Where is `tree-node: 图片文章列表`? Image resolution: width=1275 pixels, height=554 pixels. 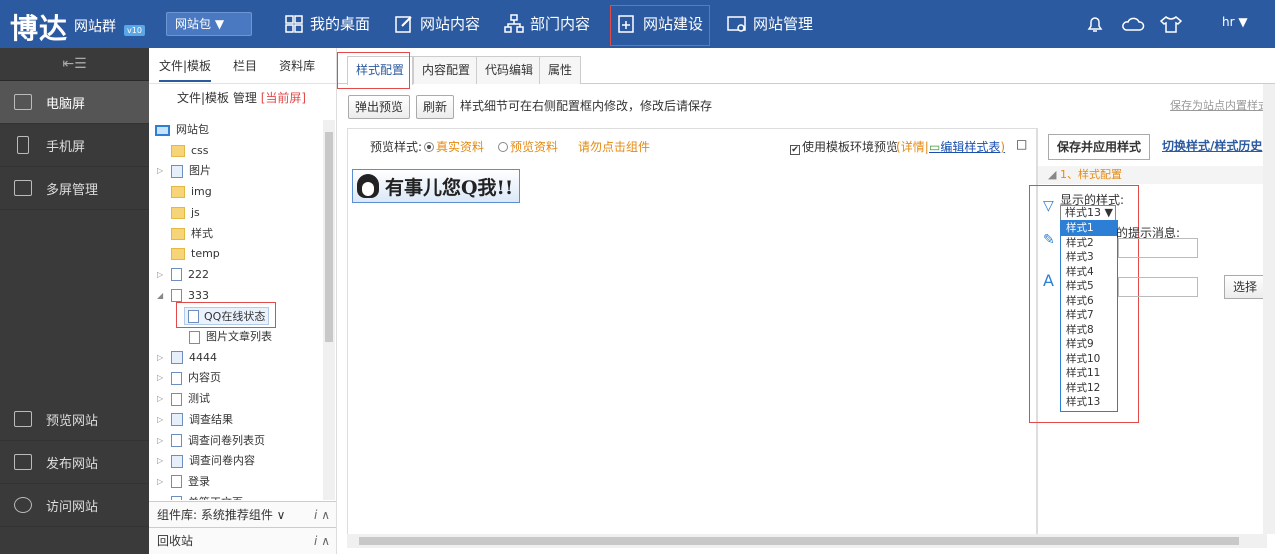
tree-node: 图片文章列表 is located at coordinates (223, 337).